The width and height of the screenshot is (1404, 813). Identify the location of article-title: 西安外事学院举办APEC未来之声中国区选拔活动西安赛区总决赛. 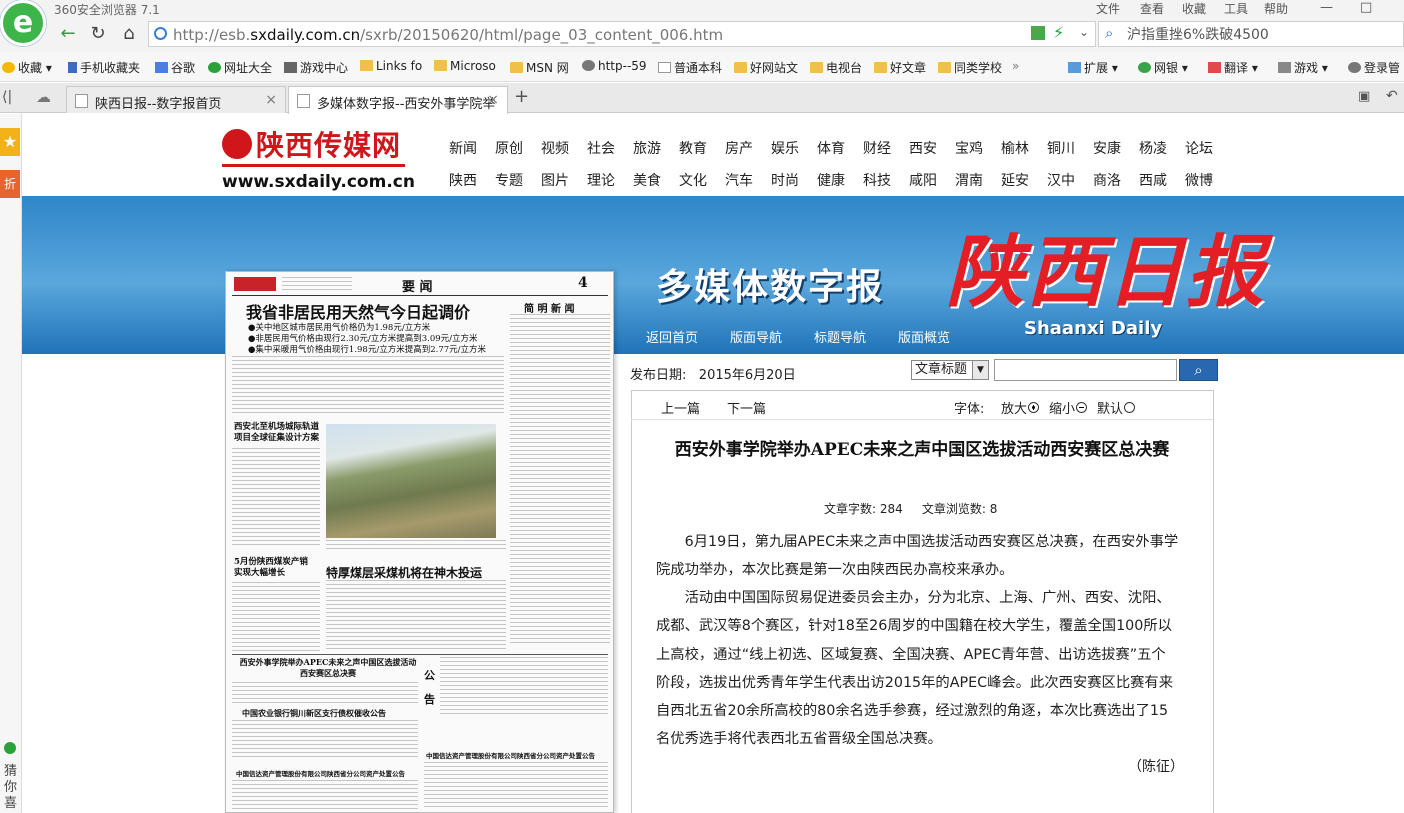
(922, 450).